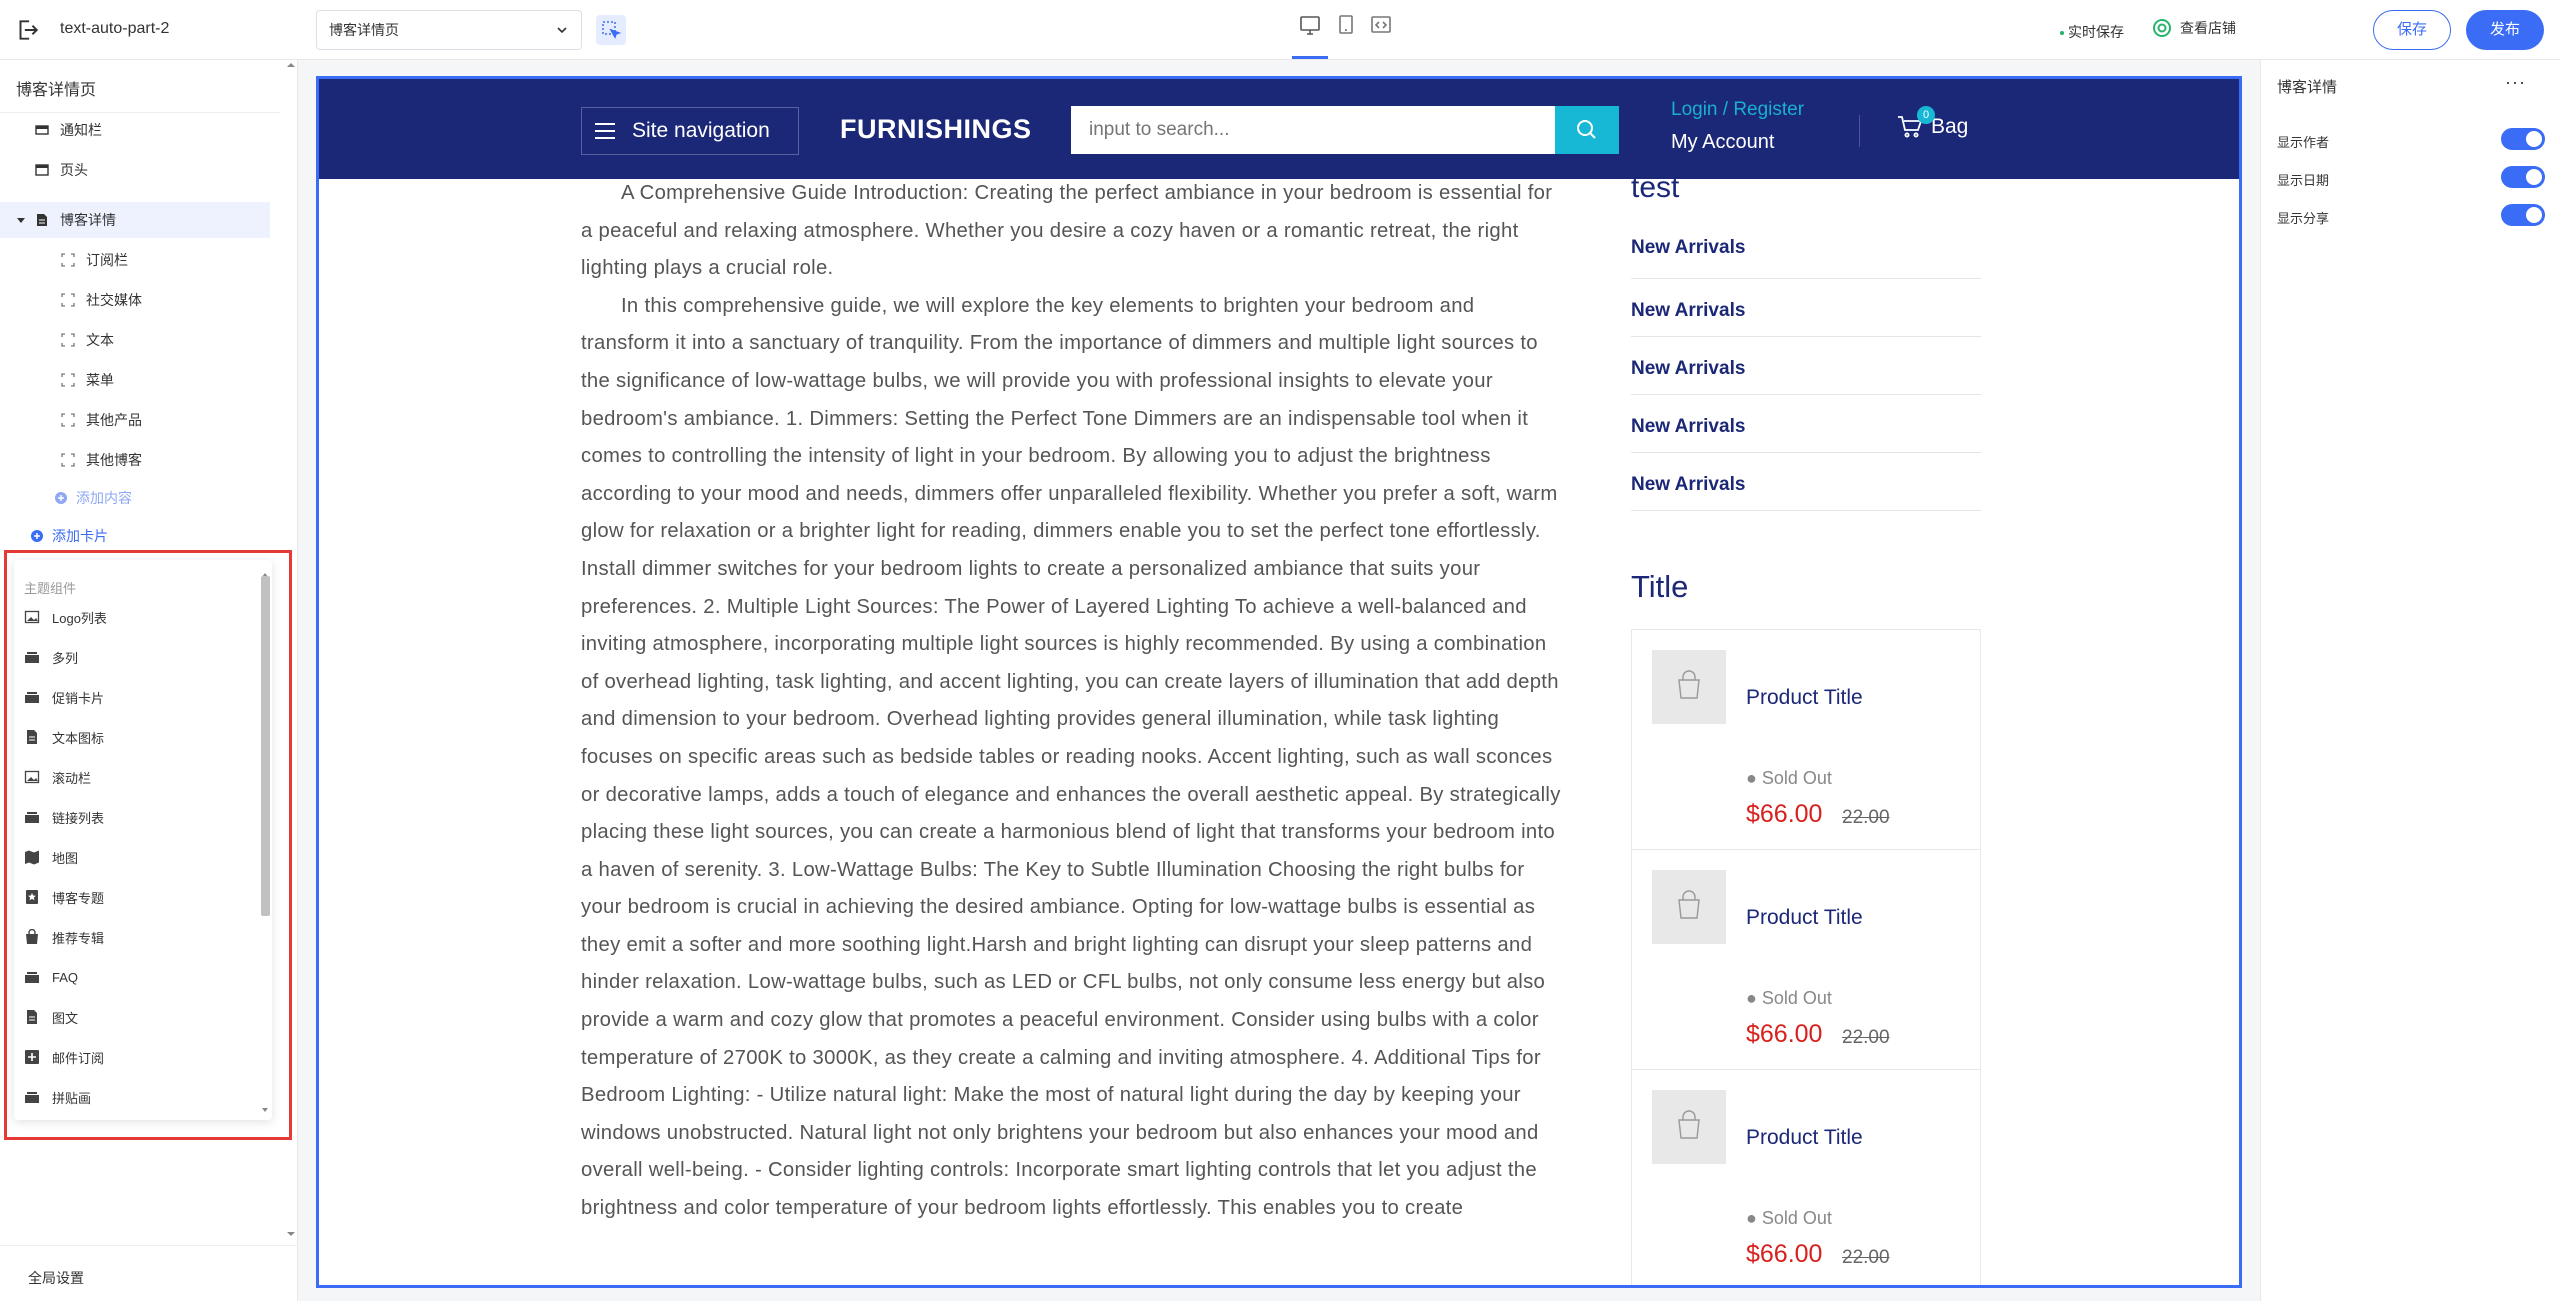 This screenshot has width=2560, height=1301. What do you see at coordinates (2523, 139) in the screenshot?
I see `show-author-toggle` at bounding box center [2523, 139].